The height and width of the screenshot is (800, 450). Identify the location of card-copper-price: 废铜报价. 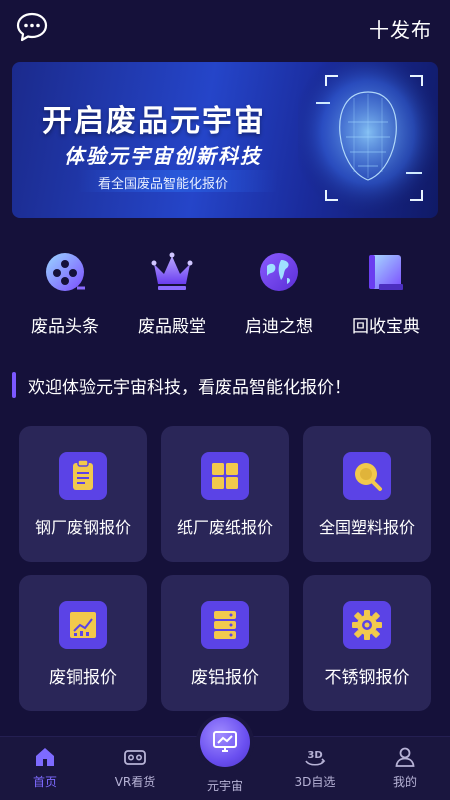
(83, 643).